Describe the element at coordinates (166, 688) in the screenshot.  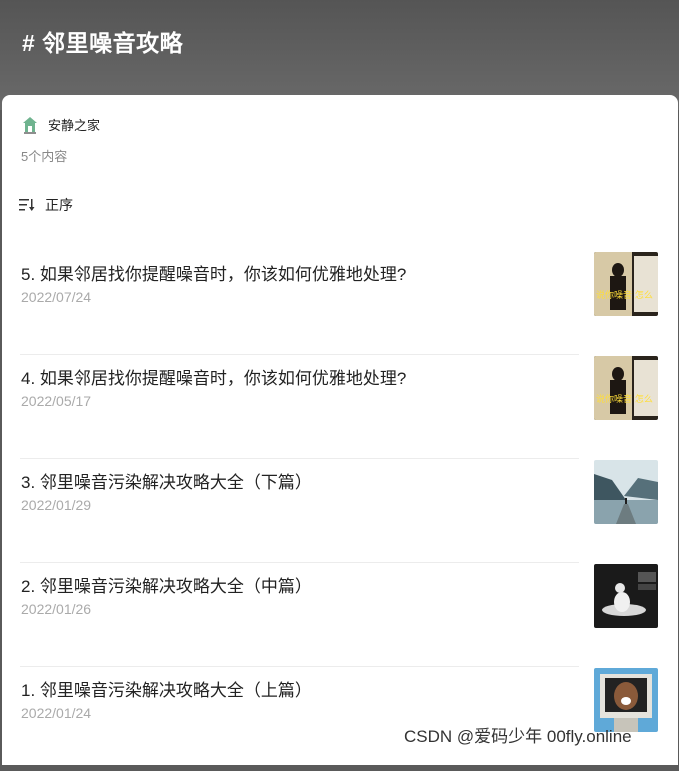
I see `article-title: 1. 邻里噪音污染解决攻略大全（上篇）` at that location.